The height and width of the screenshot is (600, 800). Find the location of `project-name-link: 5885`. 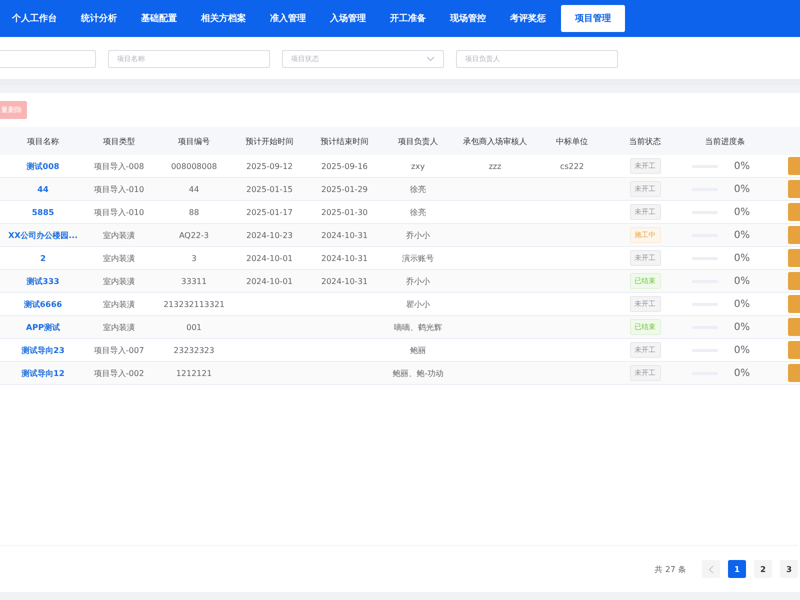

project-name-link: 5885 is located at coordinates (43, 212).